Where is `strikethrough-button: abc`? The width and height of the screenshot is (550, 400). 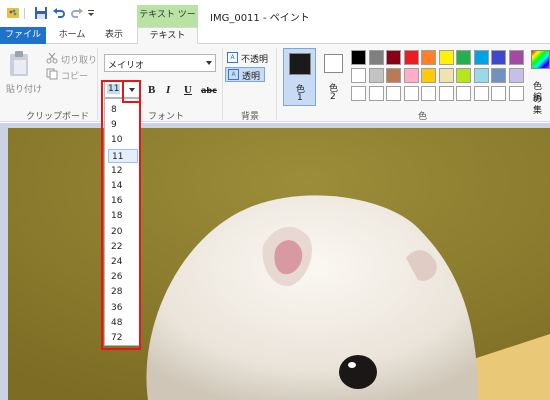
strikethrough-button: abc is located at coordinates (209, 90).